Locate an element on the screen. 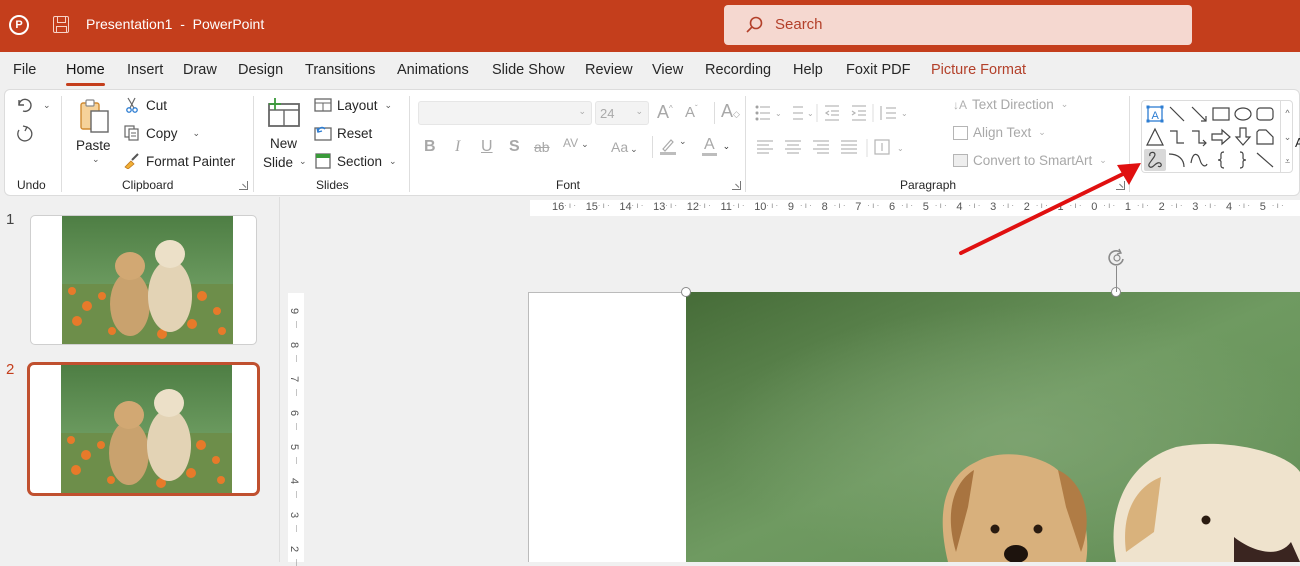 This screenshot has height=566, width=1300. shadow-button: S is located at coordinates (514, 147).